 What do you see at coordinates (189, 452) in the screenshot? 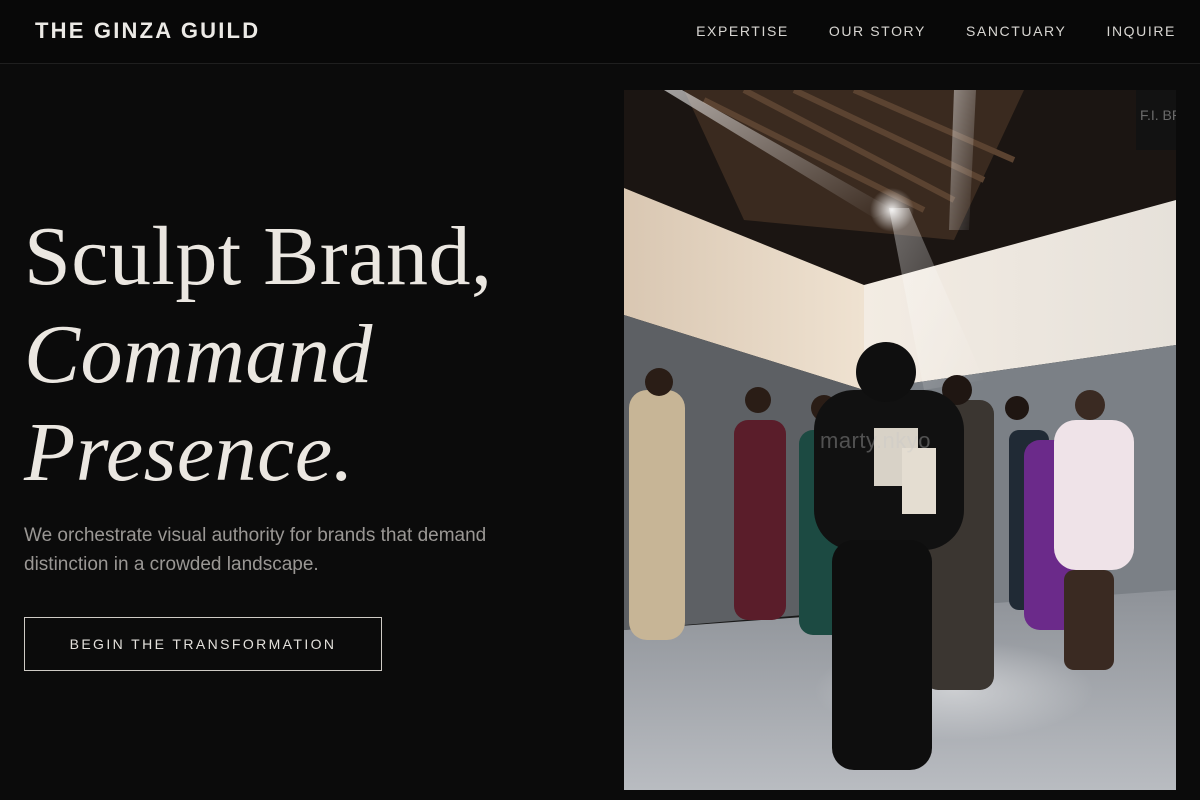
I see `hero-title-line-3: Presence.` at bounding box center [189, 452].